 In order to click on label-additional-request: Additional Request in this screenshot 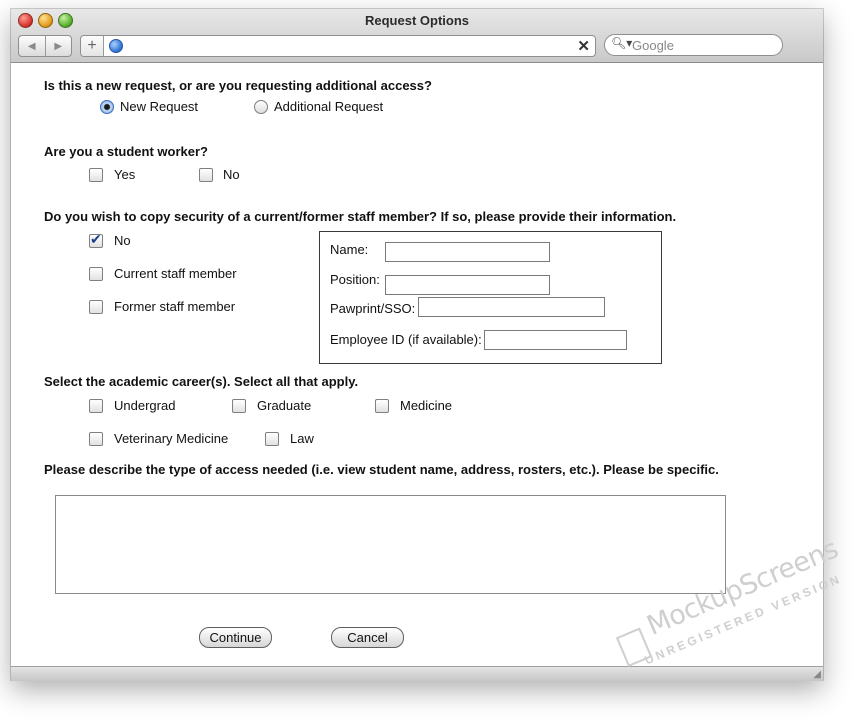, I will do `click(329, 106)`.